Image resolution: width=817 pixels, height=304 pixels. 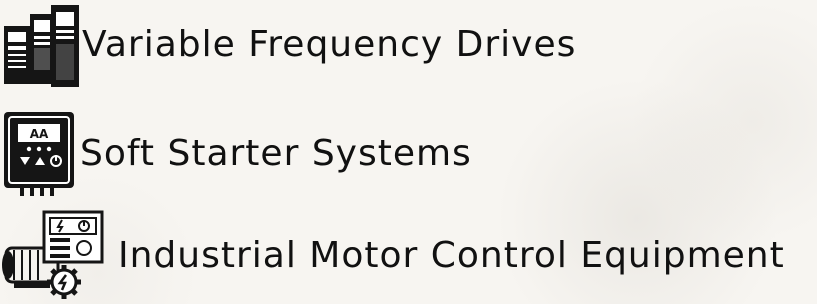 What do you see at coordinates (41, 46) in the screenshot?
I see `vfd-drives-icon` at bounding box center [41, 46].